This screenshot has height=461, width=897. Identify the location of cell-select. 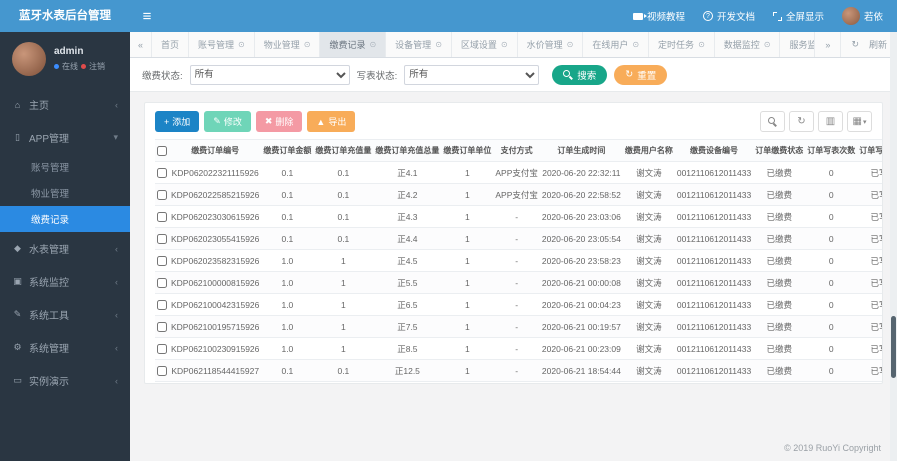
(162, 260).